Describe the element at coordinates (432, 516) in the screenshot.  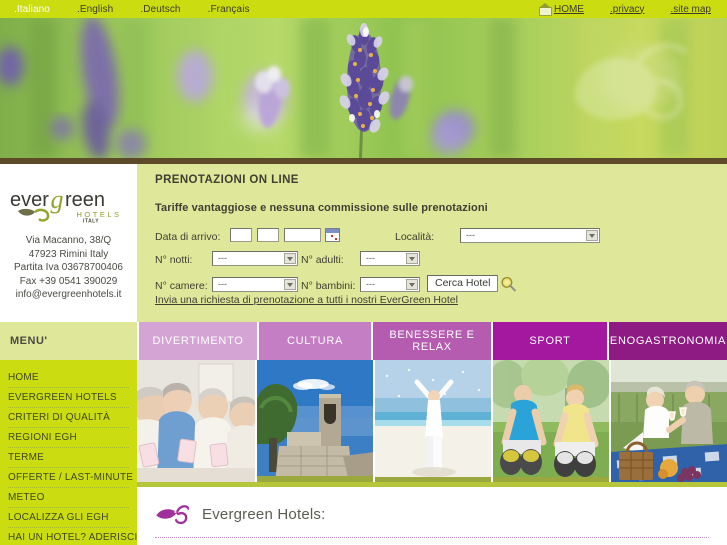
I see `bottom-section: Evergreen Hotels:` at that location.